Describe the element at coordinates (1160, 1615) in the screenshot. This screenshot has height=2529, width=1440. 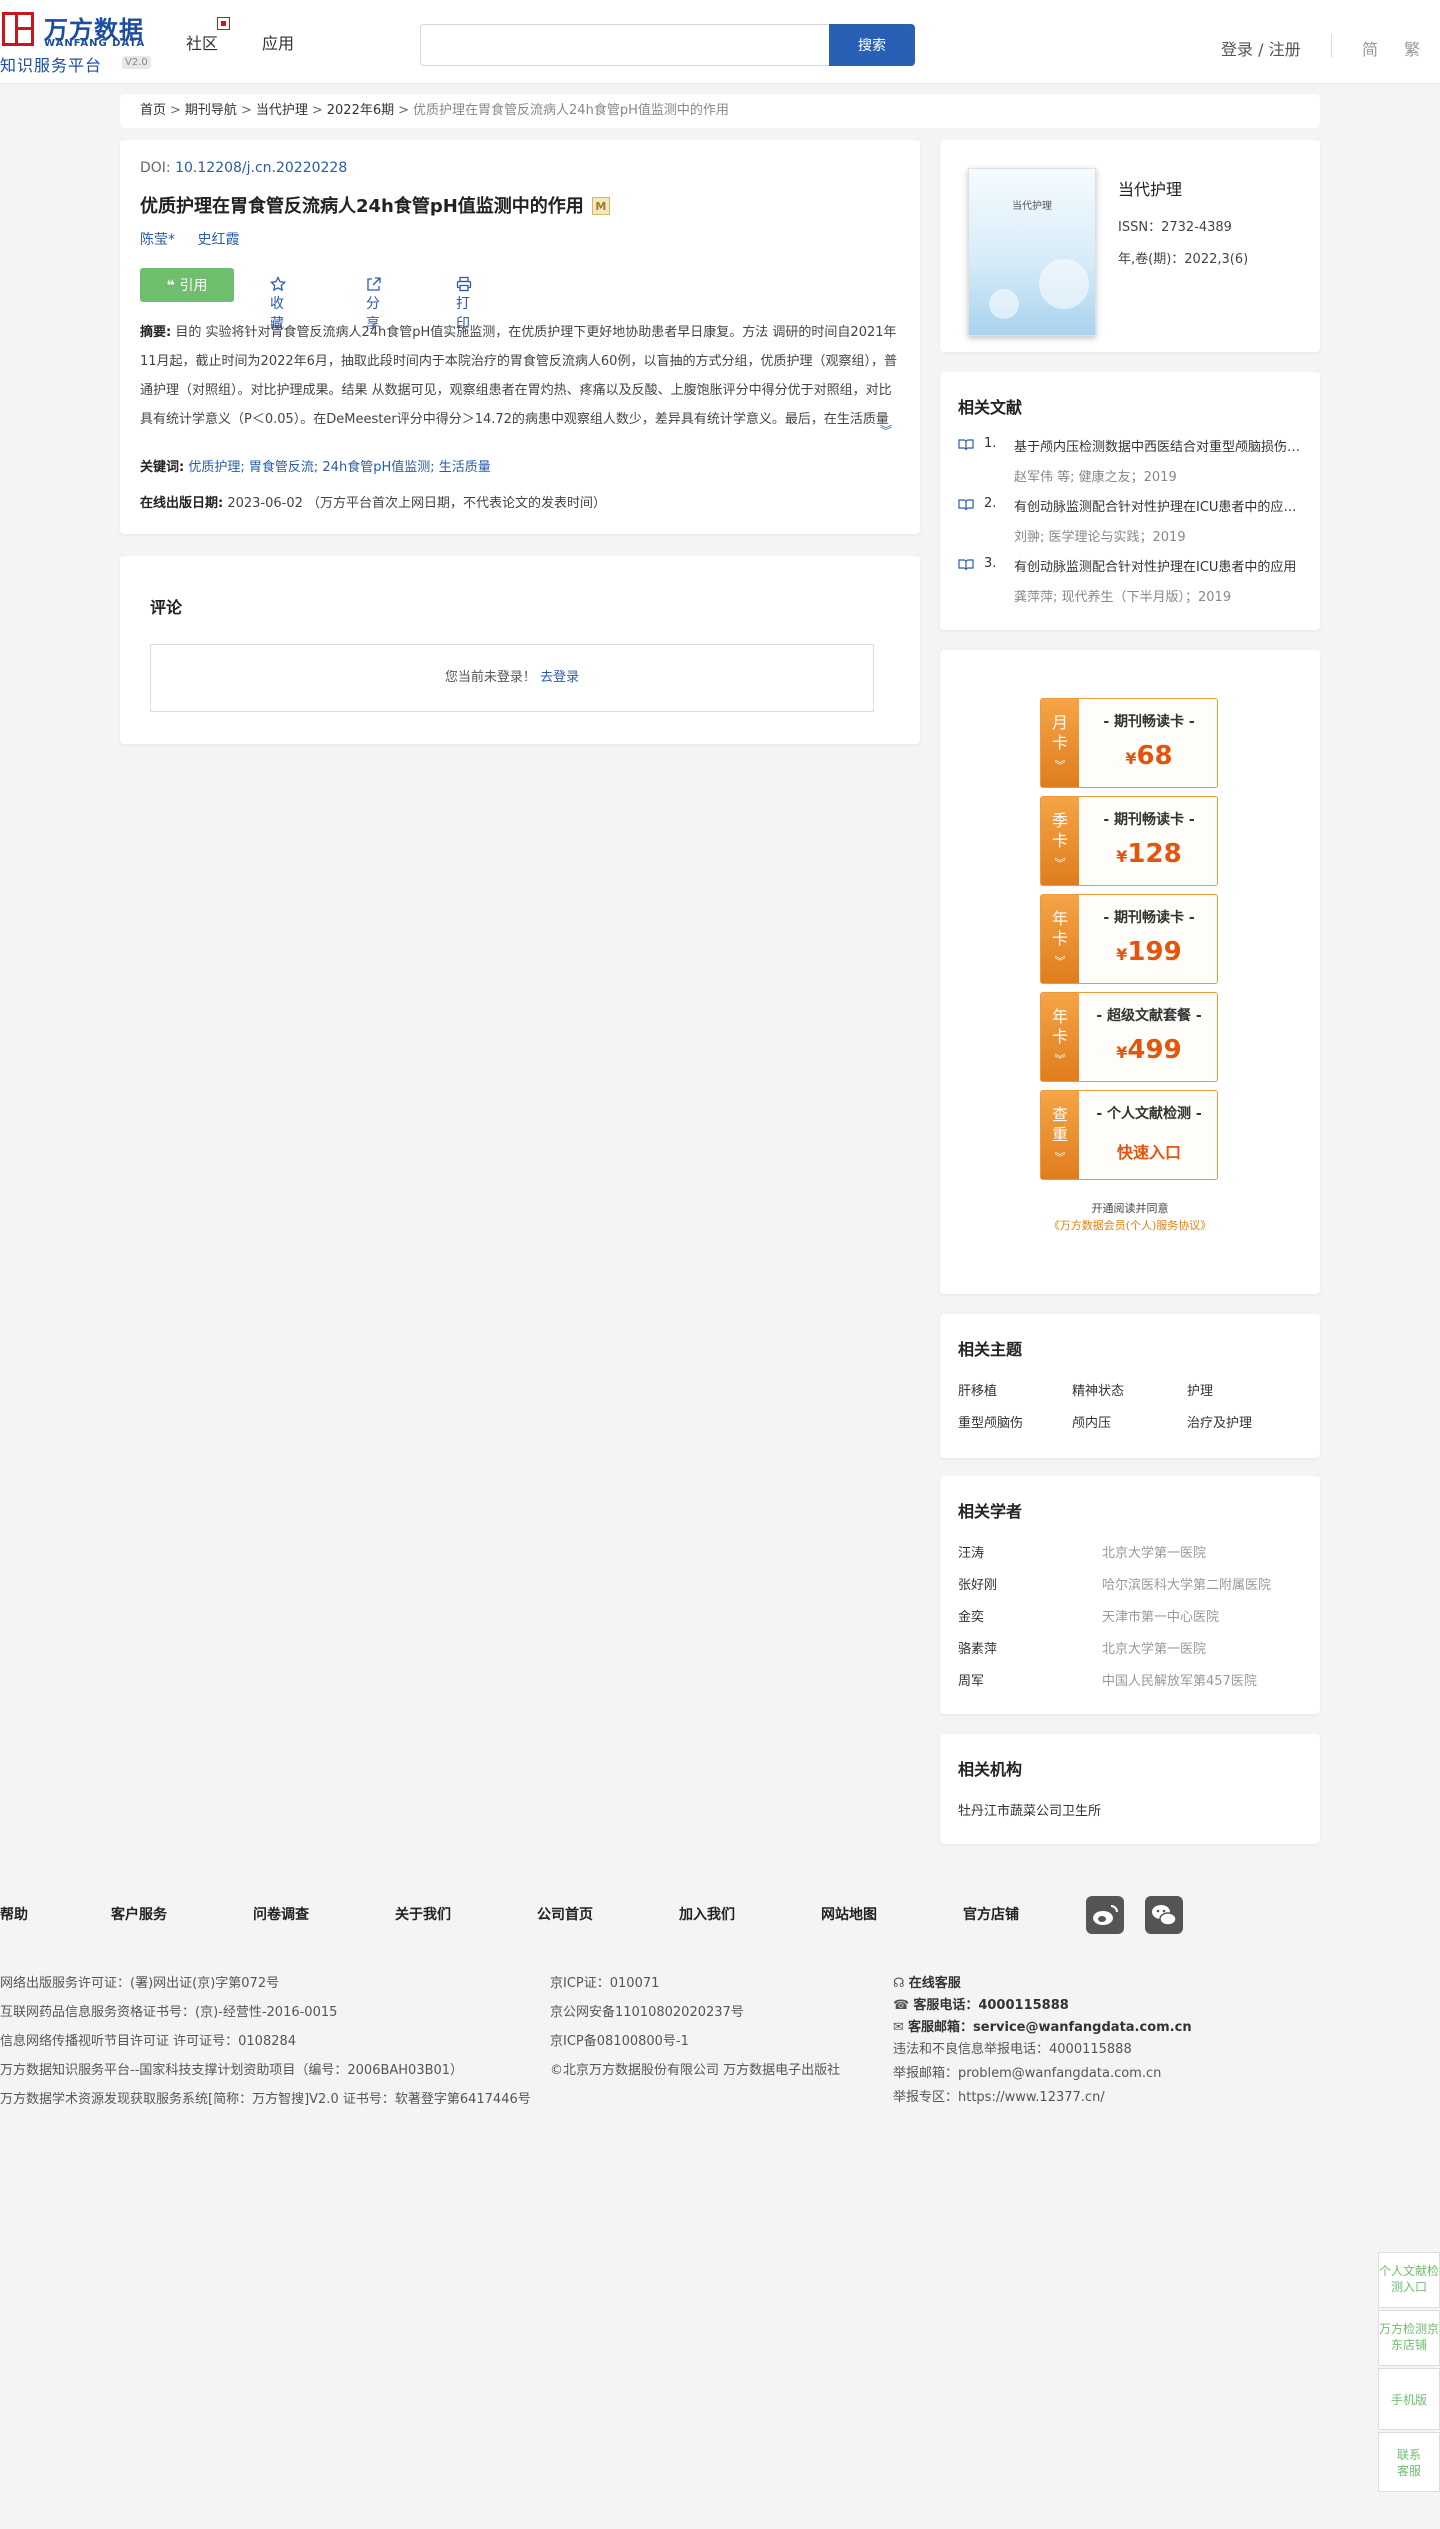
I see `scholar-org: 天津市第一中心医院` at that location.